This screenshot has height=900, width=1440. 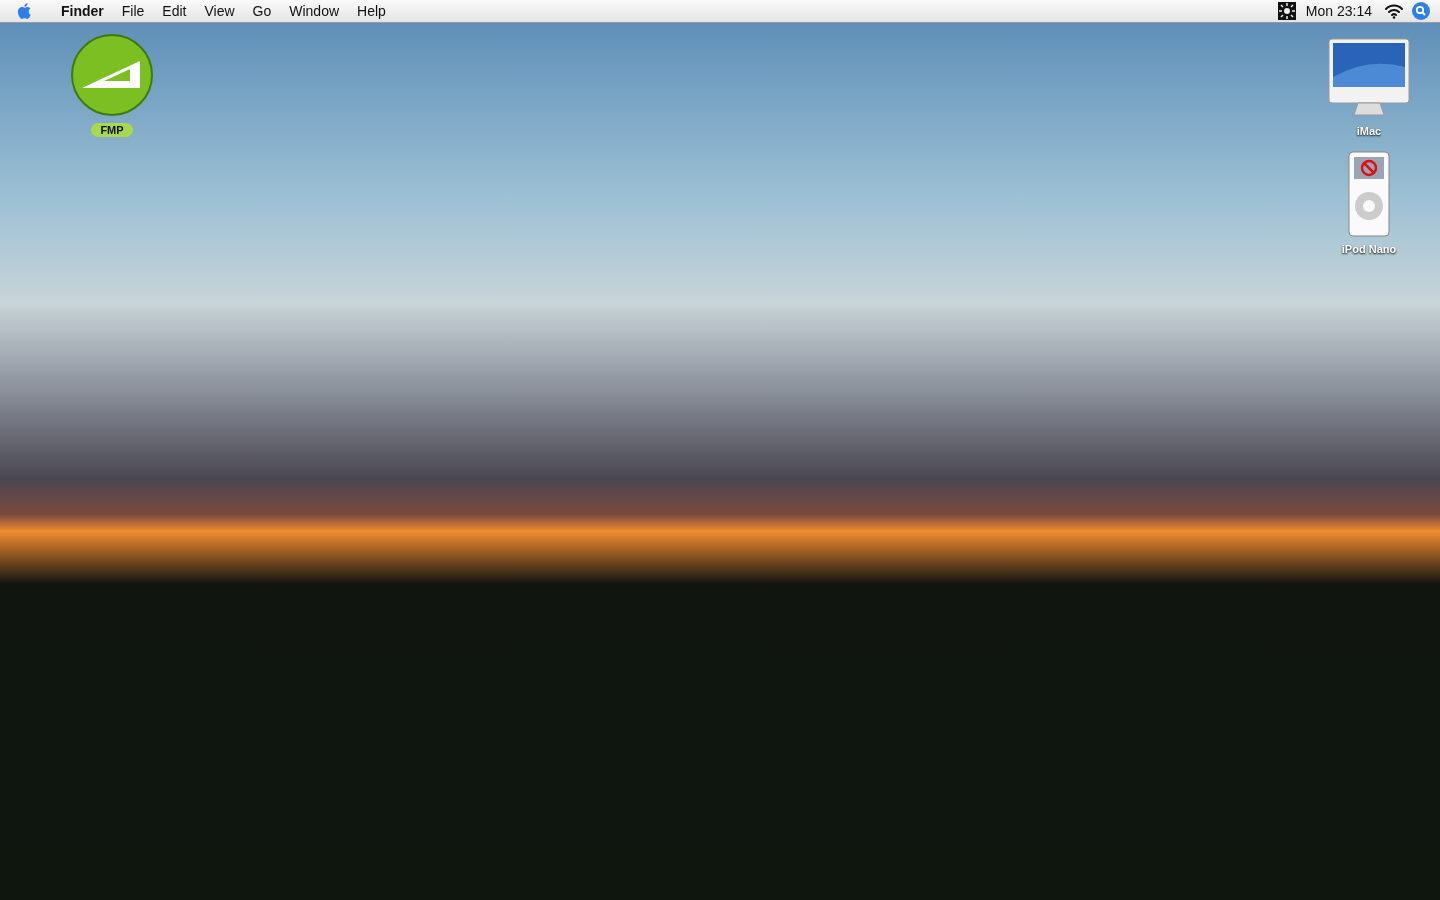 What do you see at coordinates (1394, 11) in the screenshot?
I see `wifi-icon` at bounding box center [1394, 11].